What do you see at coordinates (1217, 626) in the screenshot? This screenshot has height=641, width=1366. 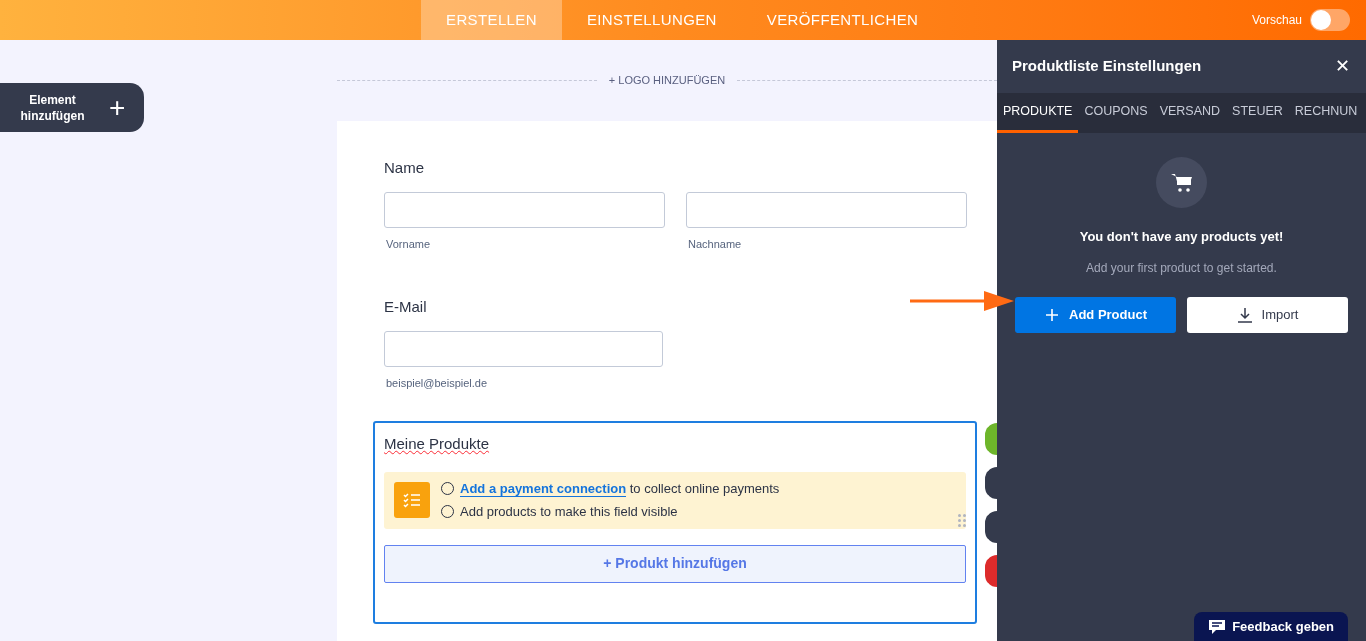 I see `feedback-icon` at bounding box center [1217, 626].